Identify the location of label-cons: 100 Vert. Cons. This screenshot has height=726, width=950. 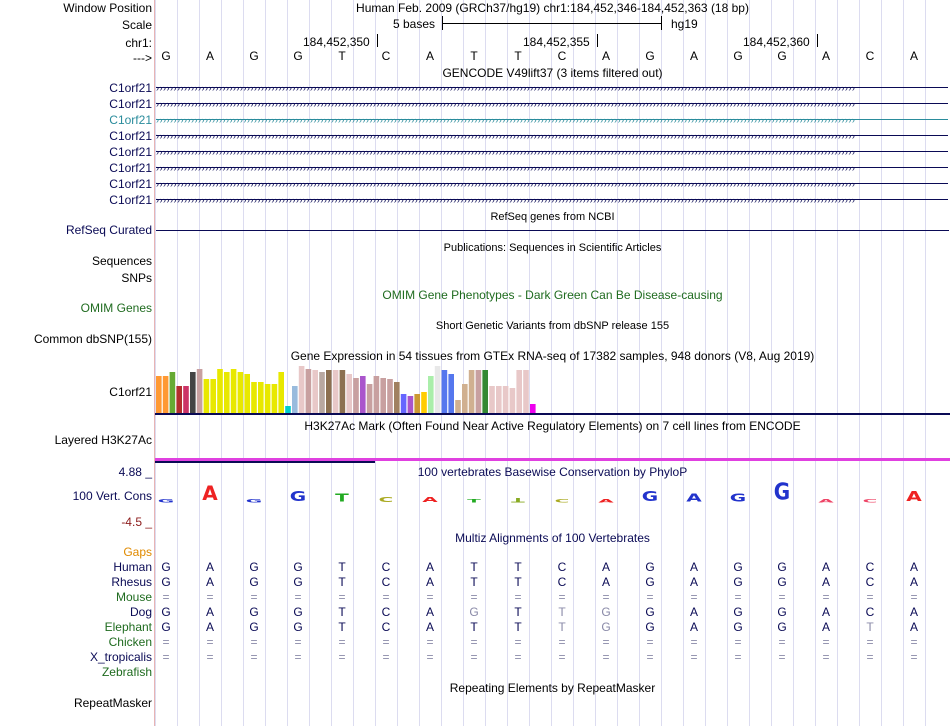
(112, 496).